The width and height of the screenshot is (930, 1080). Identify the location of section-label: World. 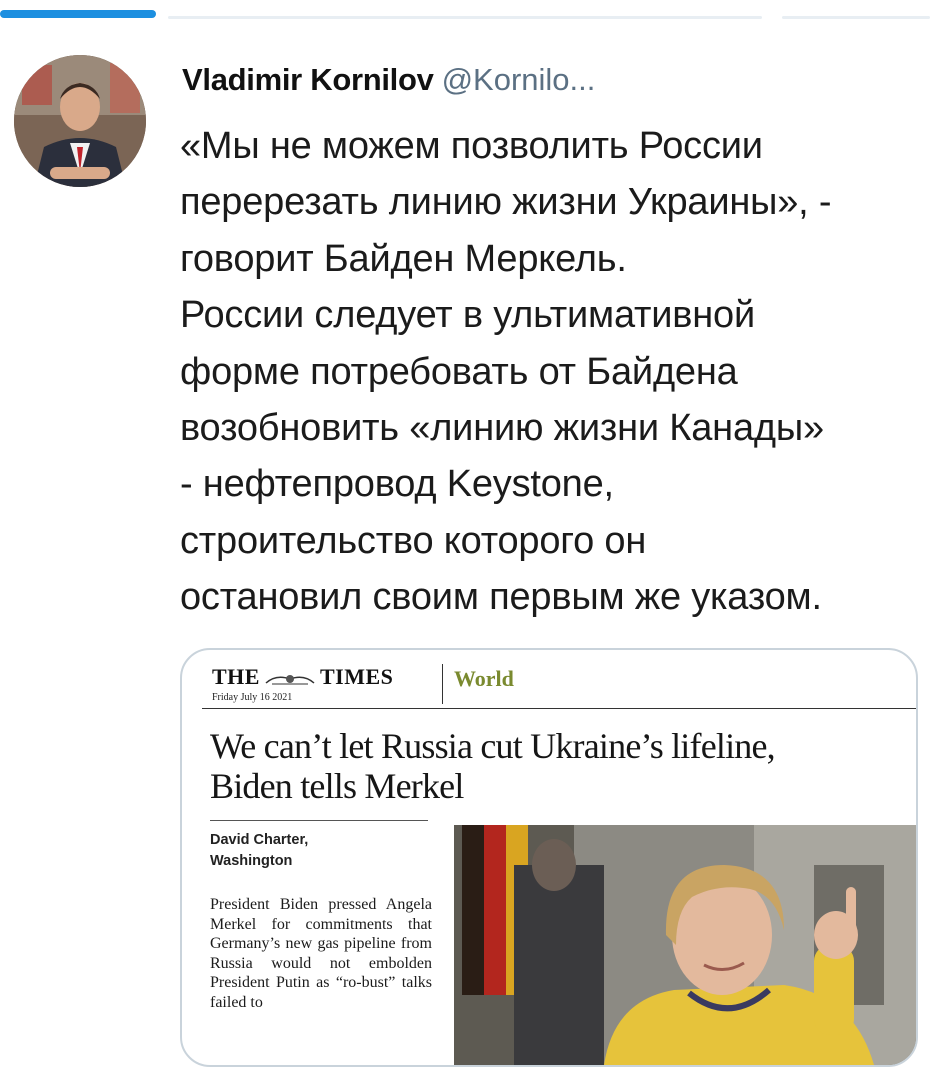
(484, 678).